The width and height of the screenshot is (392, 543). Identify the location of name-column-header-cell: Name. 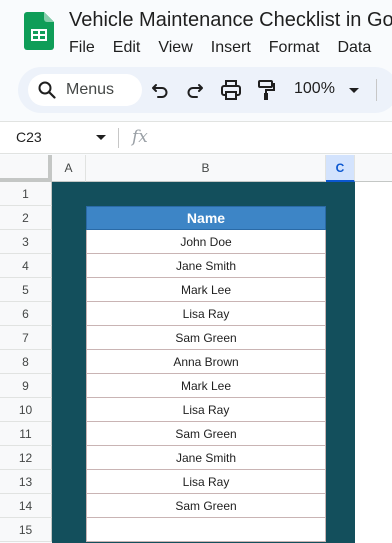
(206, 218).